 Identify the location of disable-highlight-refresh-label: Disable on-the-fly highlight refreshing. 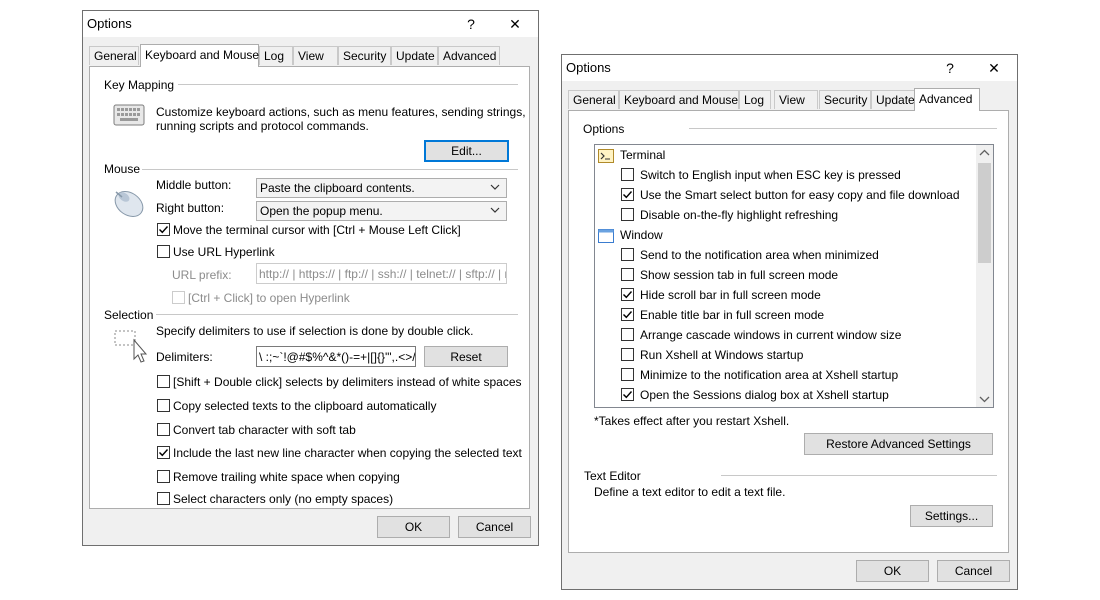
(739, 215).